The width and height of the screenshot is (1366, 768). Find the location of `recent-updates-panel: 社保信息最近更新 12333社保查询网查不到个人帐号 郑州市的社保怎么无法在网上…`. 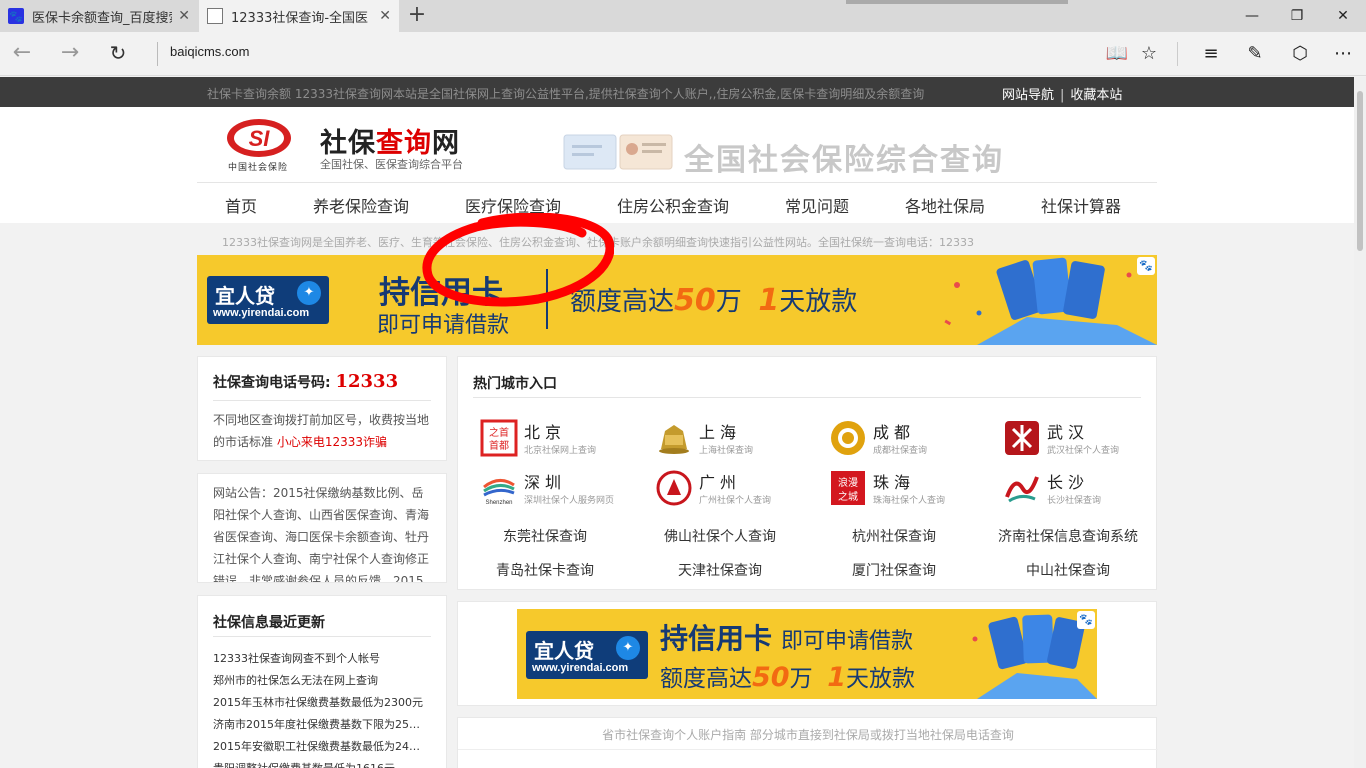

recent-updates-panel: 社保信息最近更新 12333社保查询网查不到个人帐号 郑州市的社保怎么无法在网上… is located at coordinates (322, 681).